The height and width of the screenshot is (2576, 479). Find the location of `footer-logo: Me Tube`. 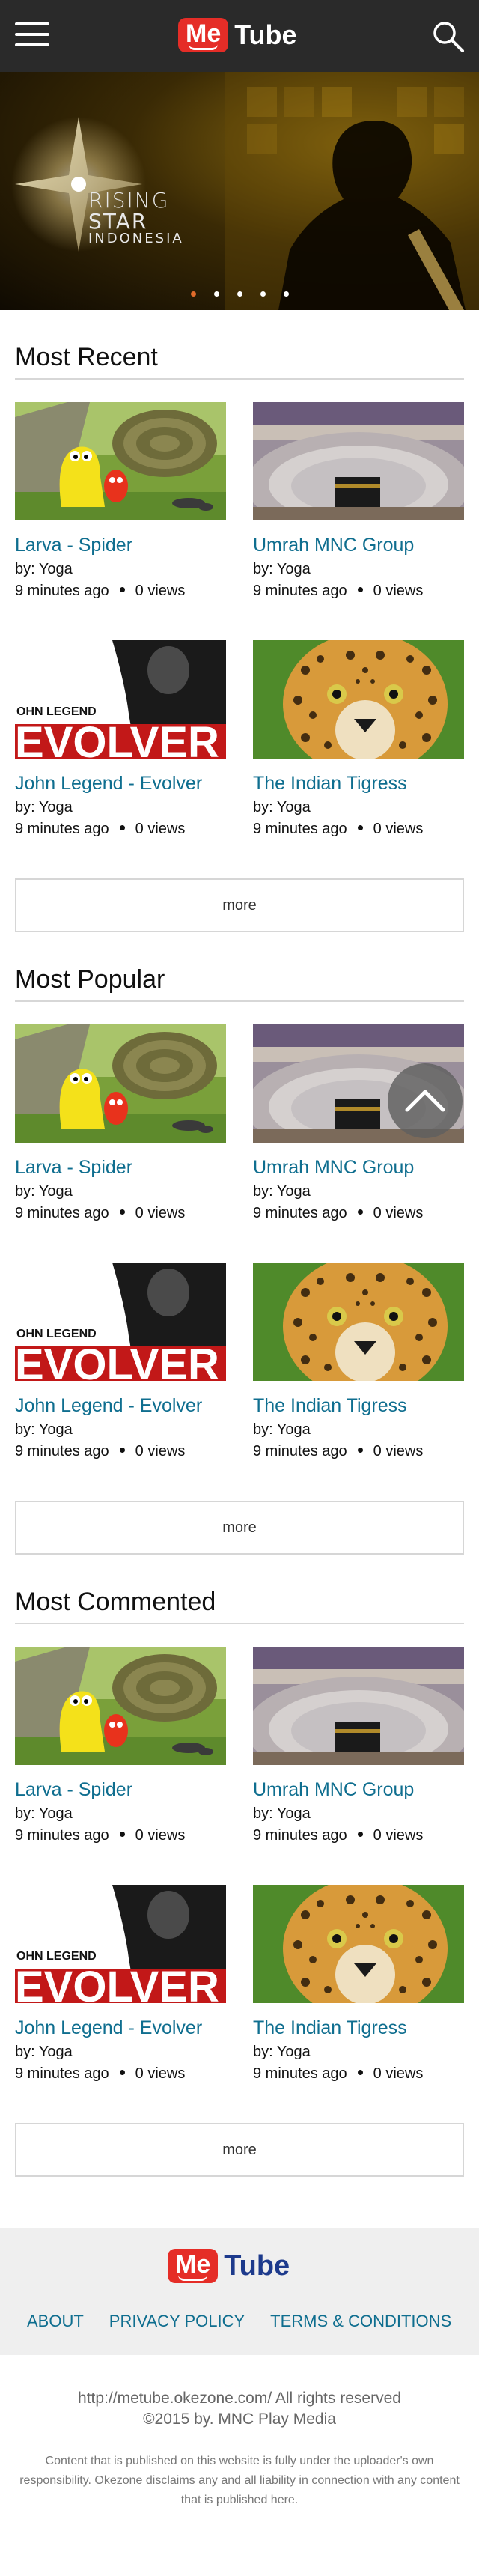

footer-logo: Me Tube is located at coordinates (229, 2266).